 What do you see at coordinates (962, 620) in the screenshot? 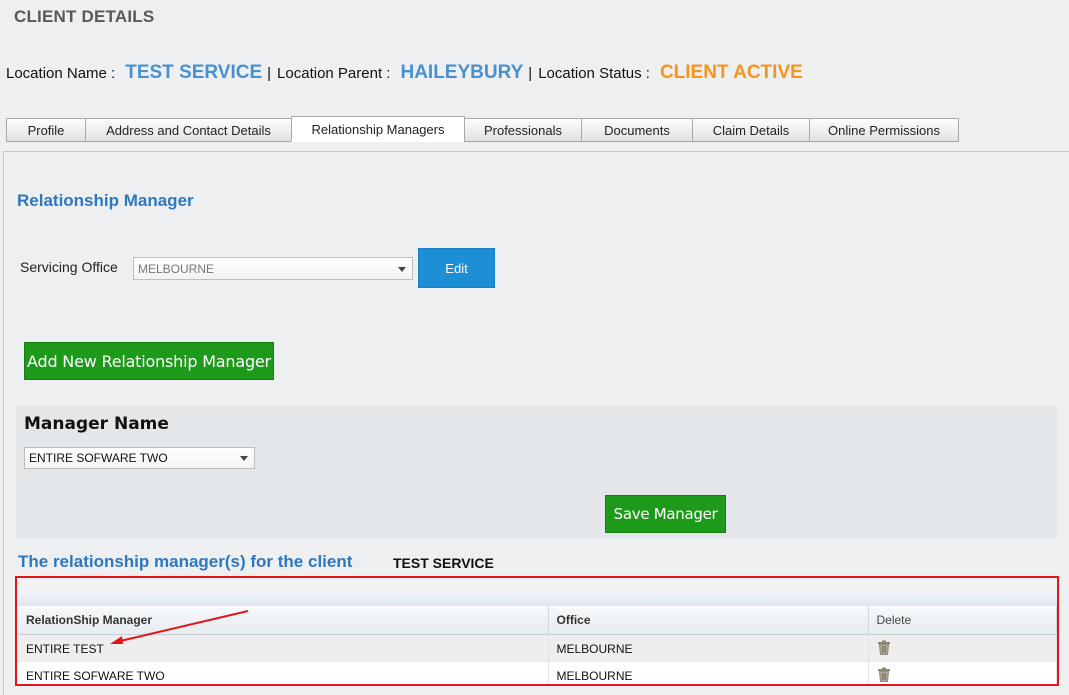
I see `column-header-delete: Delete` at bounding box center [962, 620].